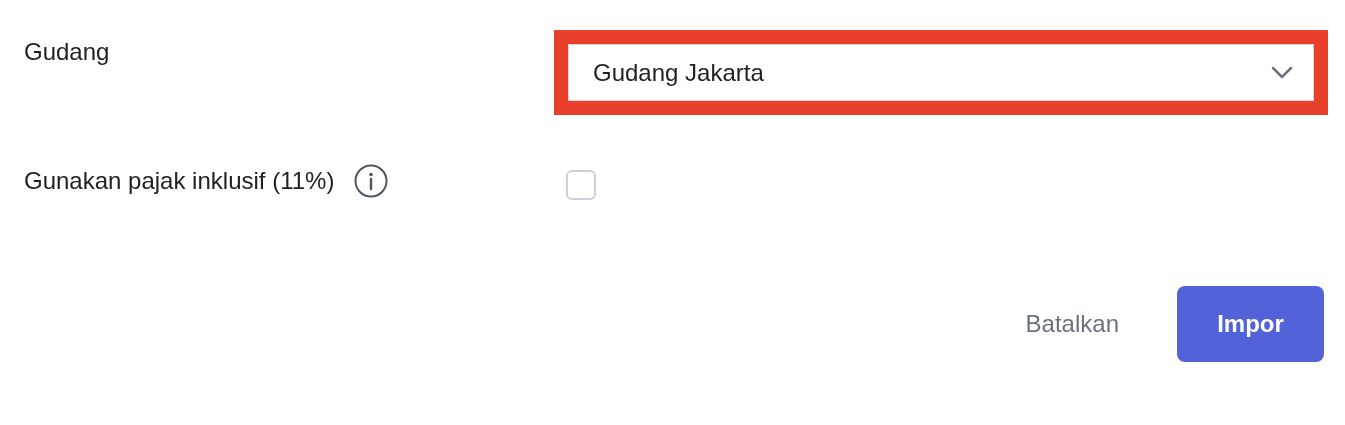 This screenshot has width=1345, height=425. Describe the element at coordinates (1072, 324) in the screenshot. I see `cancel-button: Batalkan` at that location.